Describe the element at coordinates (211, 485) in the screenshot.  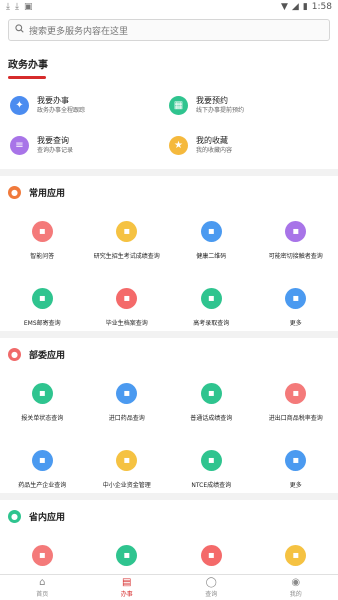
I see `app-label: NTCE成绩查询` at that location.